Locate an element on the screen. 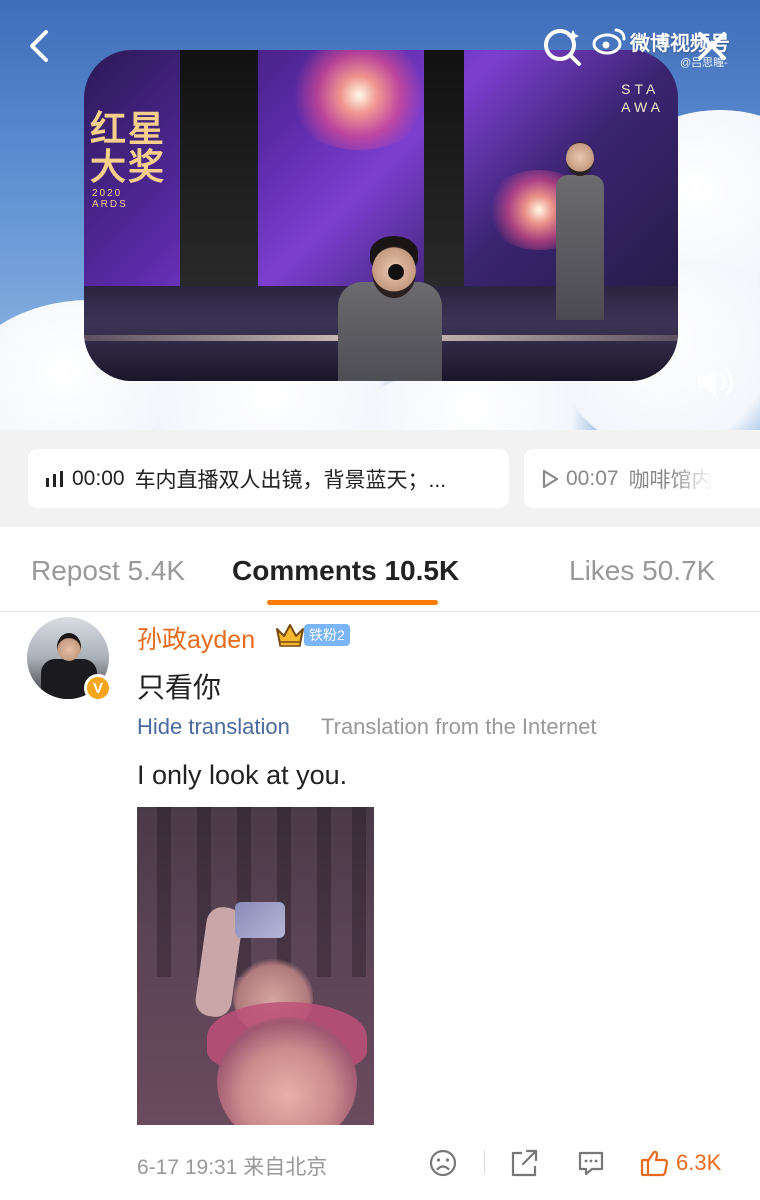 The image size is (760, 1200). verified-badge: V is located at coordinates (98, 688).